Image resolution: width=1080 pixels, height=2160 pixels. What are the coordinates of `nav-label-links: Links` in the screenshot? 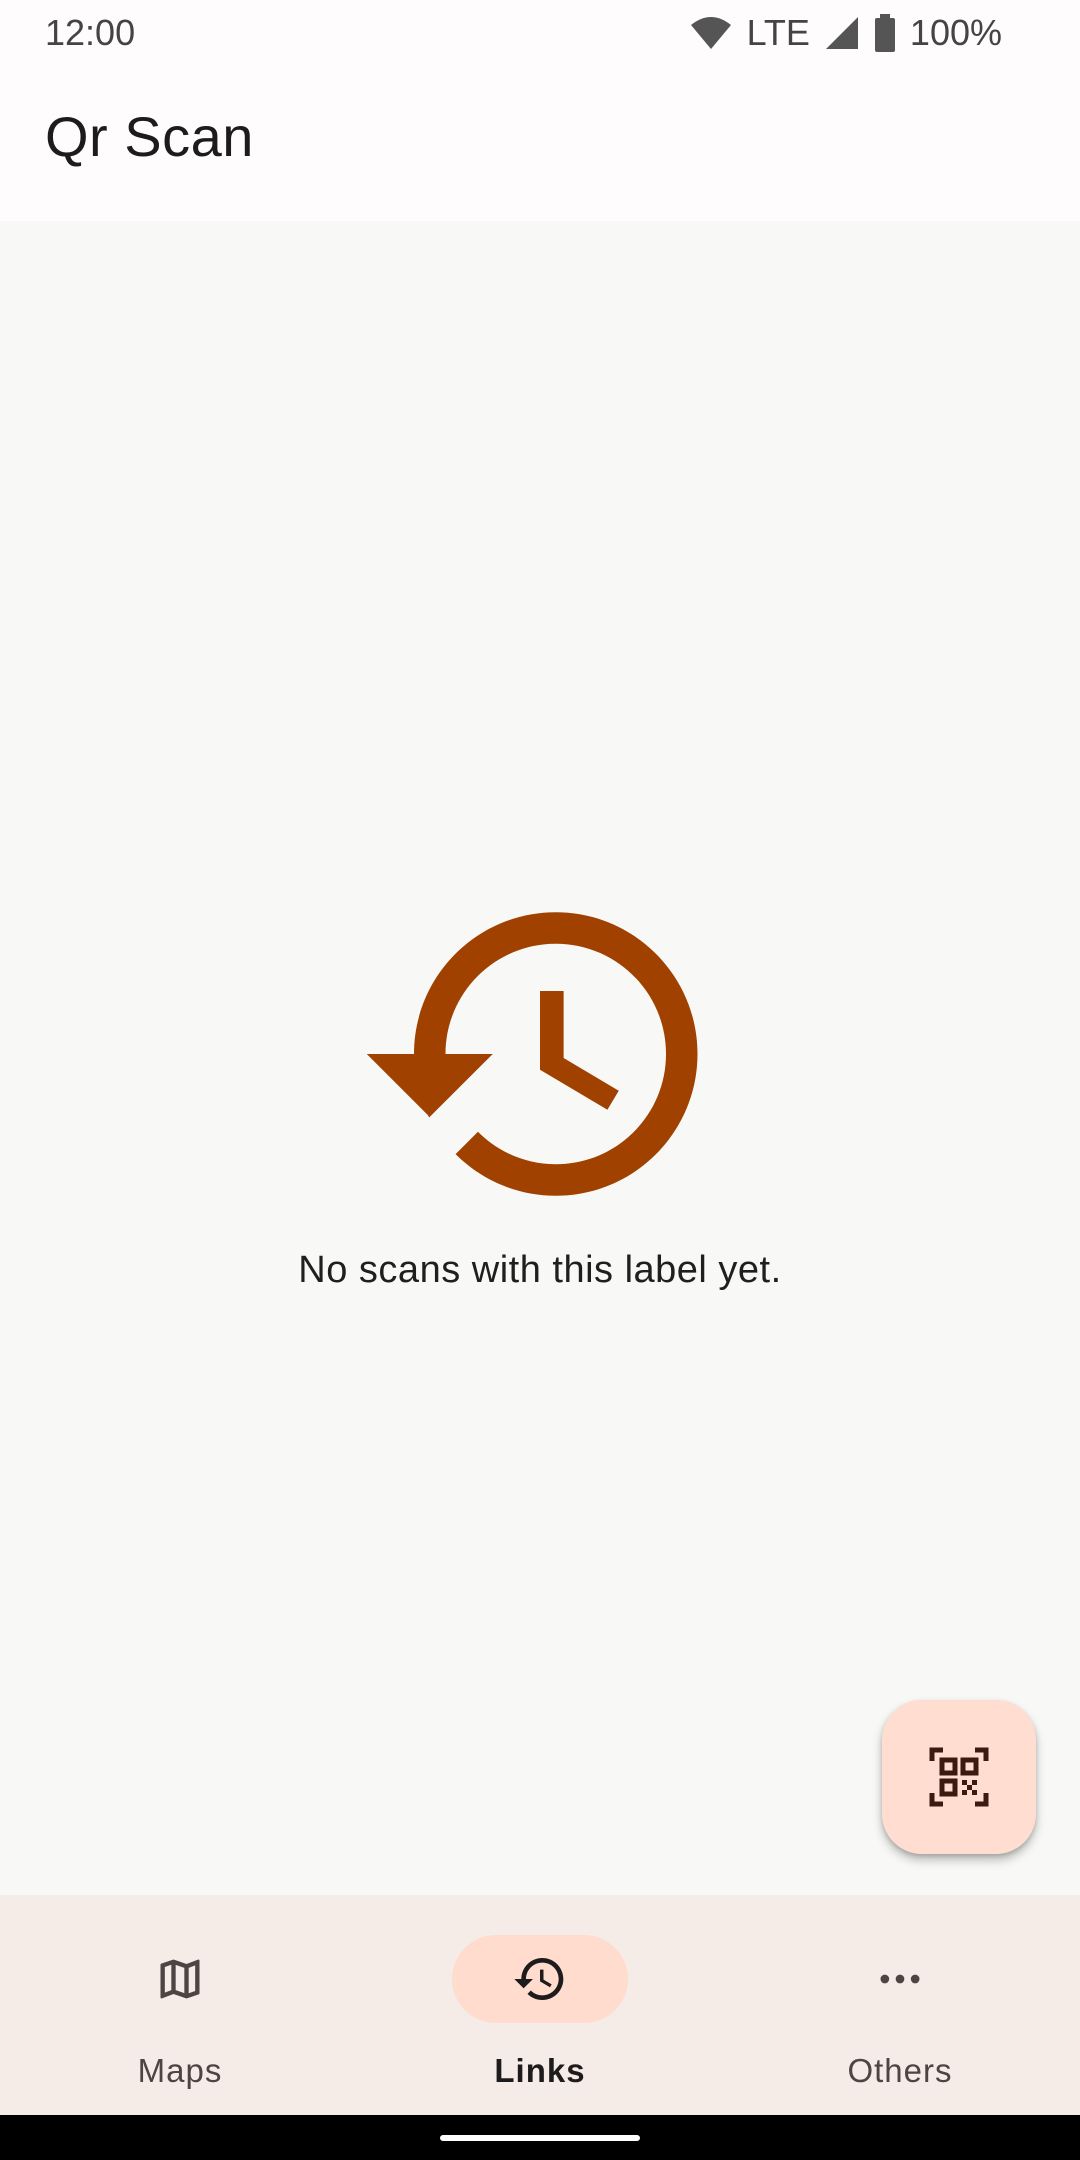 It's located at (540, 2070).